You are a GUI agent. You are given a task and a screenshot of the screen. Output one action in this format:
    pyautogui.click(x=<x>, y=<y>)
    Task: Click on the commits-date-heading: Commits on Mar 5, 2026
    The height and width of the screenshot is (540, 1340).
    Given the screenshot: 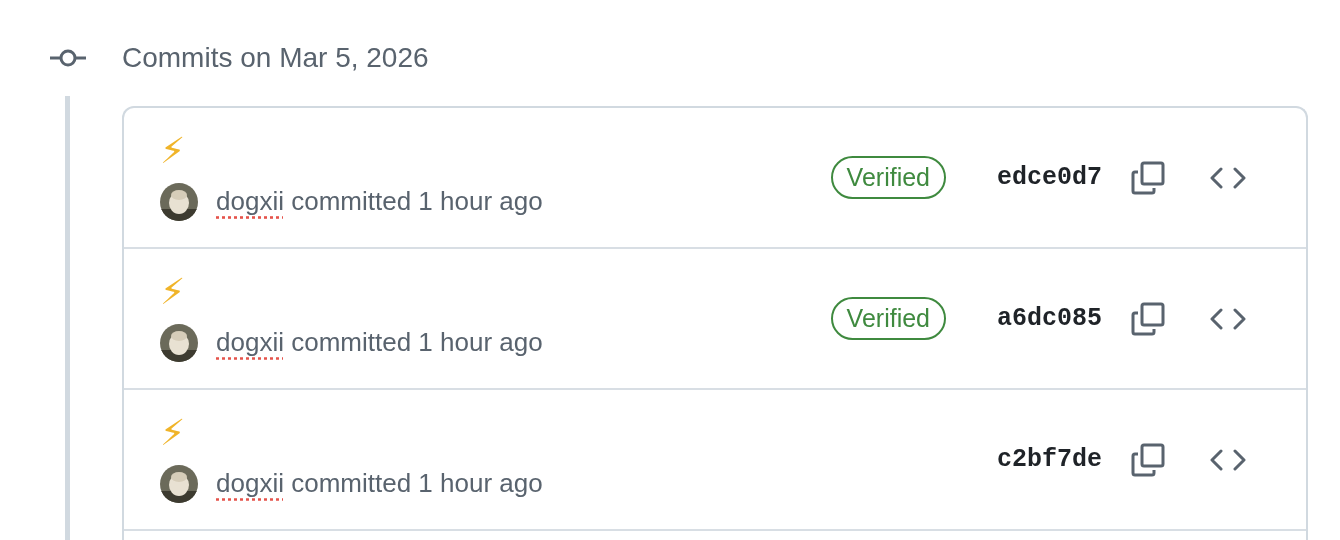 What is the action you would take?
    pyautogui.click(x=275, y=58)
    